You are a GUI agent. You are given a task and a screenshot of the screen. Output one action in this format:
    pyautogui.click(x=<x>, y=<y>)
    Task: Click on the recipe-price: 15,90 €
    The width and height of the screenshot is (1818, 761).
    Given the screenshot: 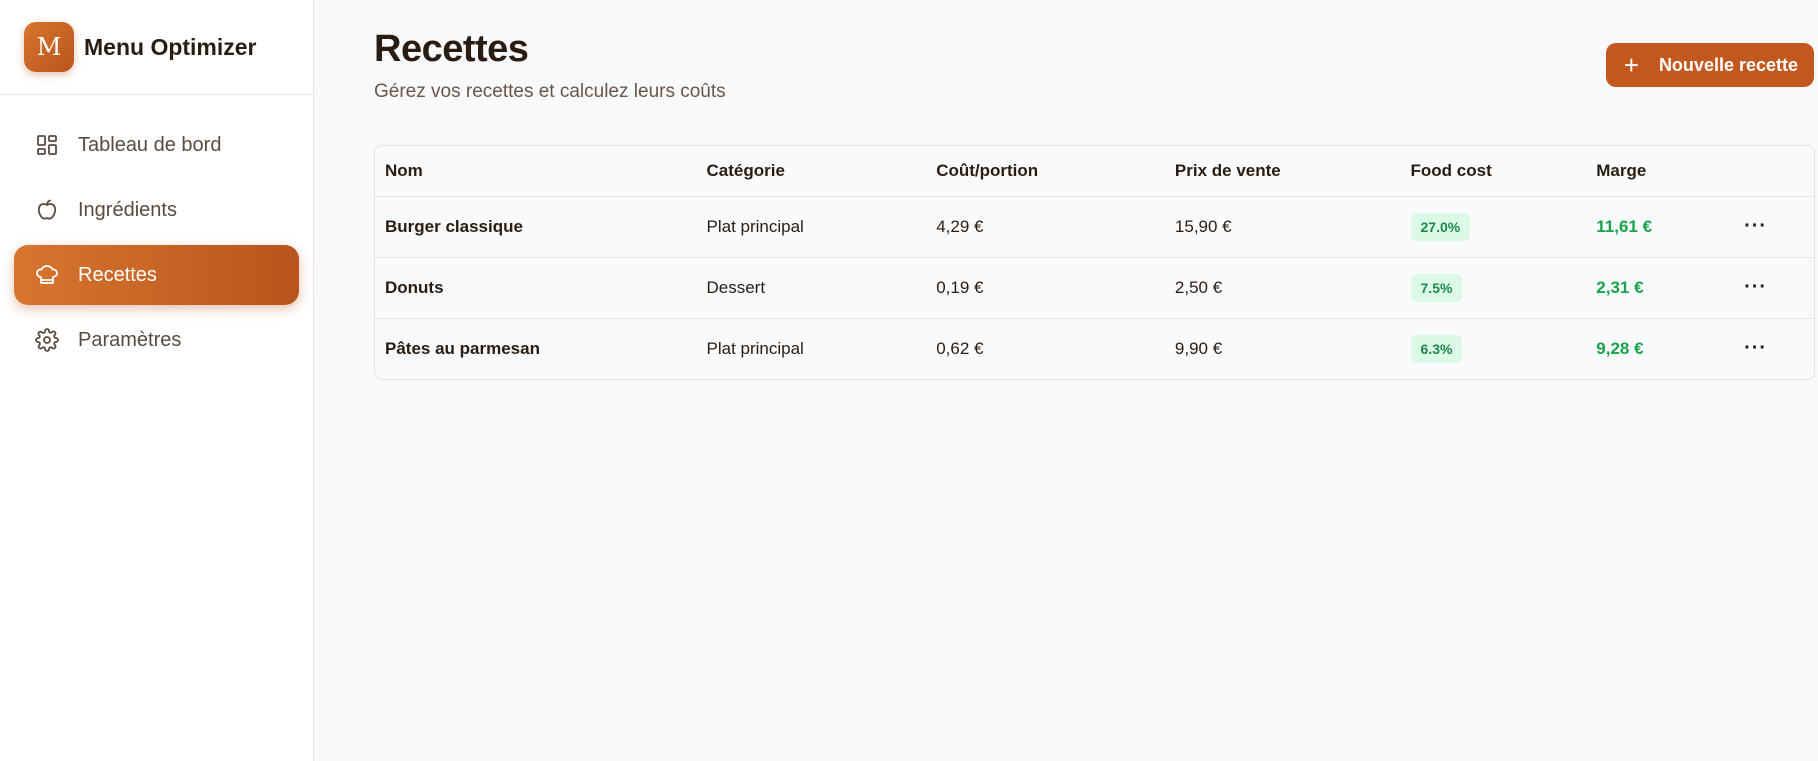 What is the action you would take?
    pyautogui.click(x=1282, y=227)
    